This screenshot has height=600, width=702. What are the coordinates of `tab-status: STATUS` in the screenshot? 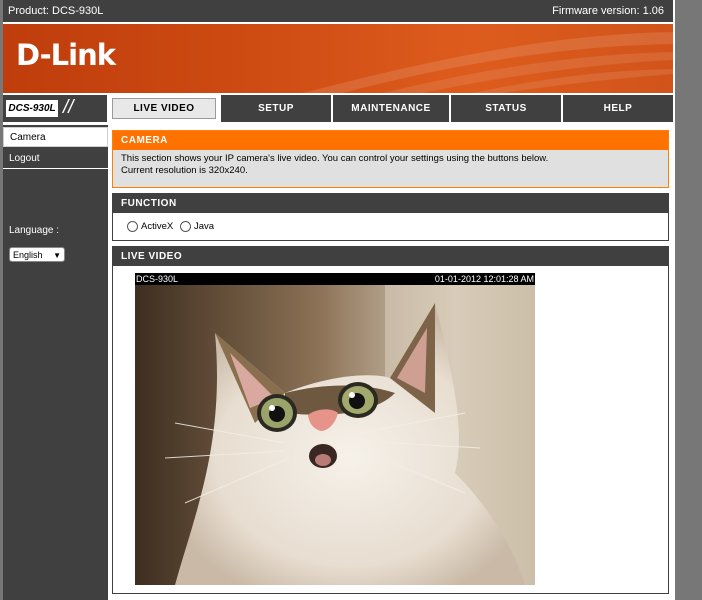 It's located at (506, 108).